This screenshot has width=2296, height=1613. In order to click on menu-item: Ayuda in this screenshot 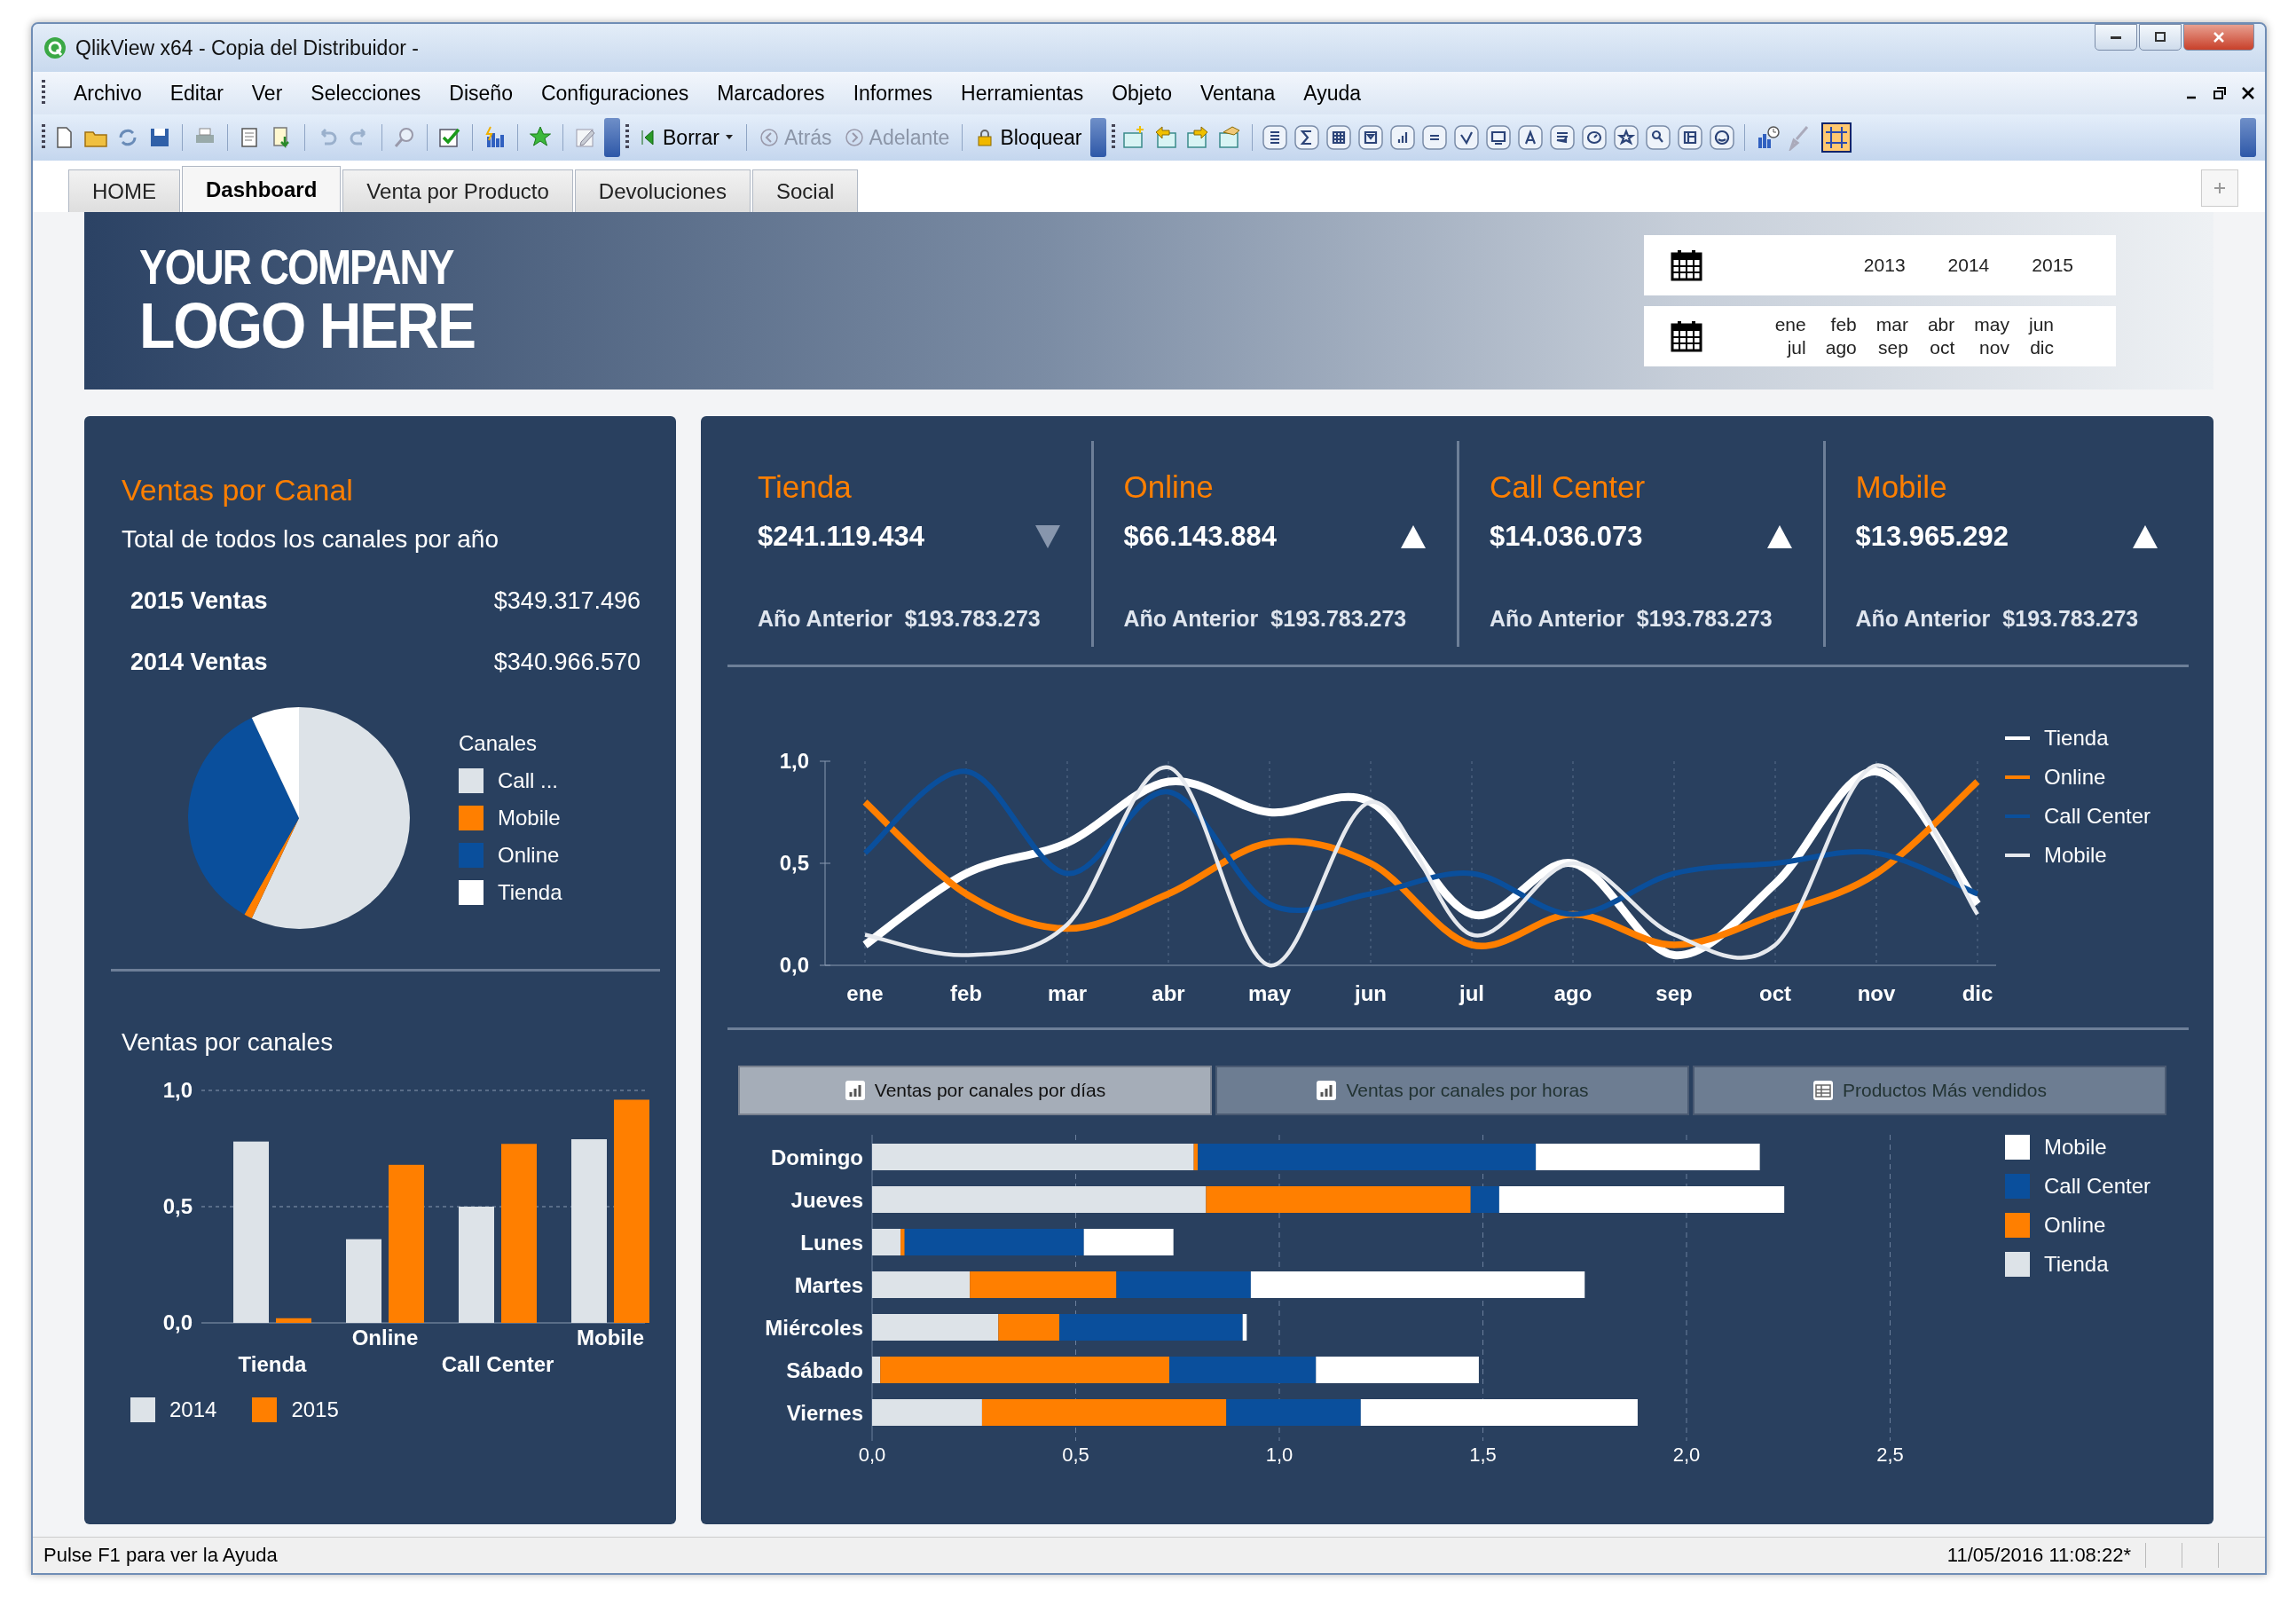, I will do `click(1332, 93)`.